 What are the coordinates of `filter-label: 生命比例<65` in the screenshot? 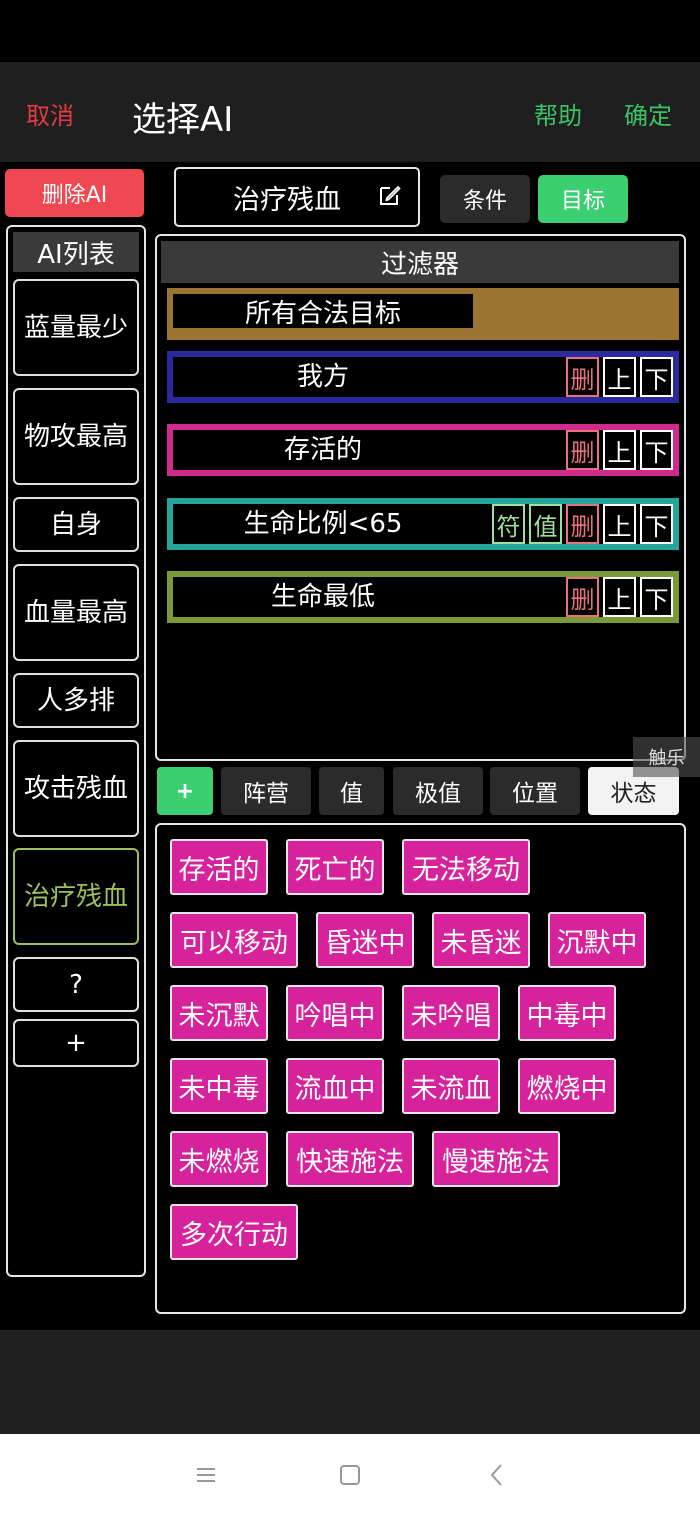 It's located at (323, 521).